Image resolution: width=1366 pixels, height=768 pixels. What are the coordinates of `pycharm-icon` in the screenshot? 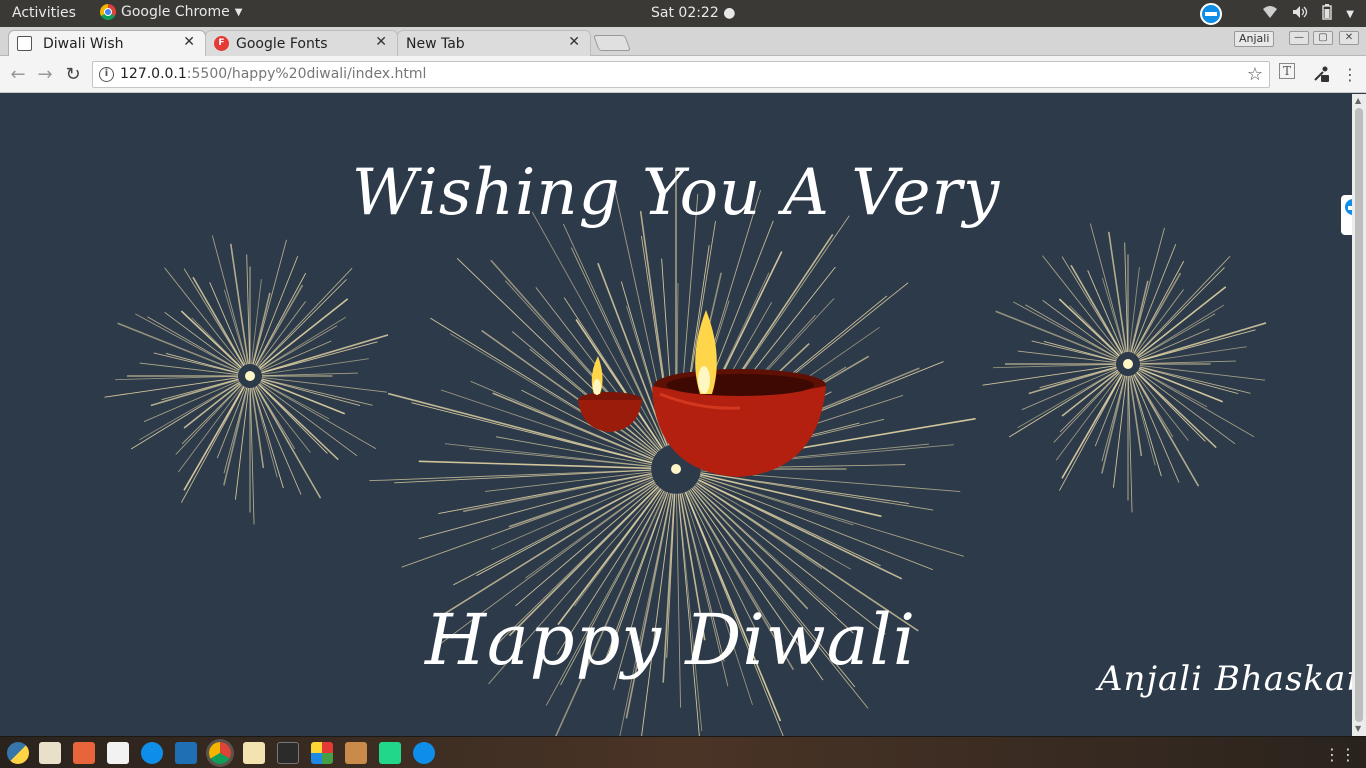 It's located at (390, 753).